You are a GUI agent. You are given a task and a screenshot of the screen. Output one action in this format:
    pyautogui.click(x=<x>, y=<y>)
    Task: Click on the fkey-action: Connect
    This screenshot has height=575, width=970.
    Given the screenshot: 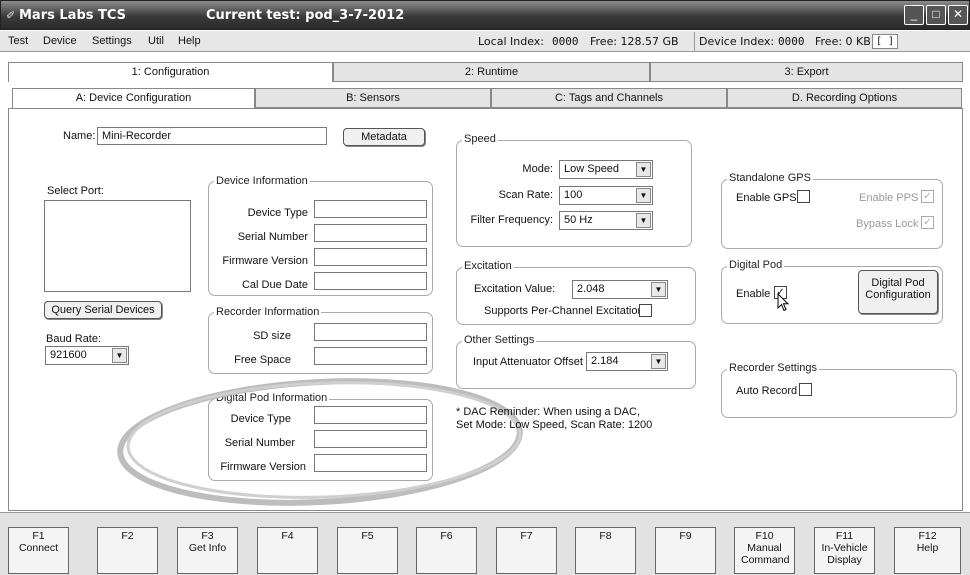 What is the action you would take?
    pyautogui.click(x=38, y=548)
    